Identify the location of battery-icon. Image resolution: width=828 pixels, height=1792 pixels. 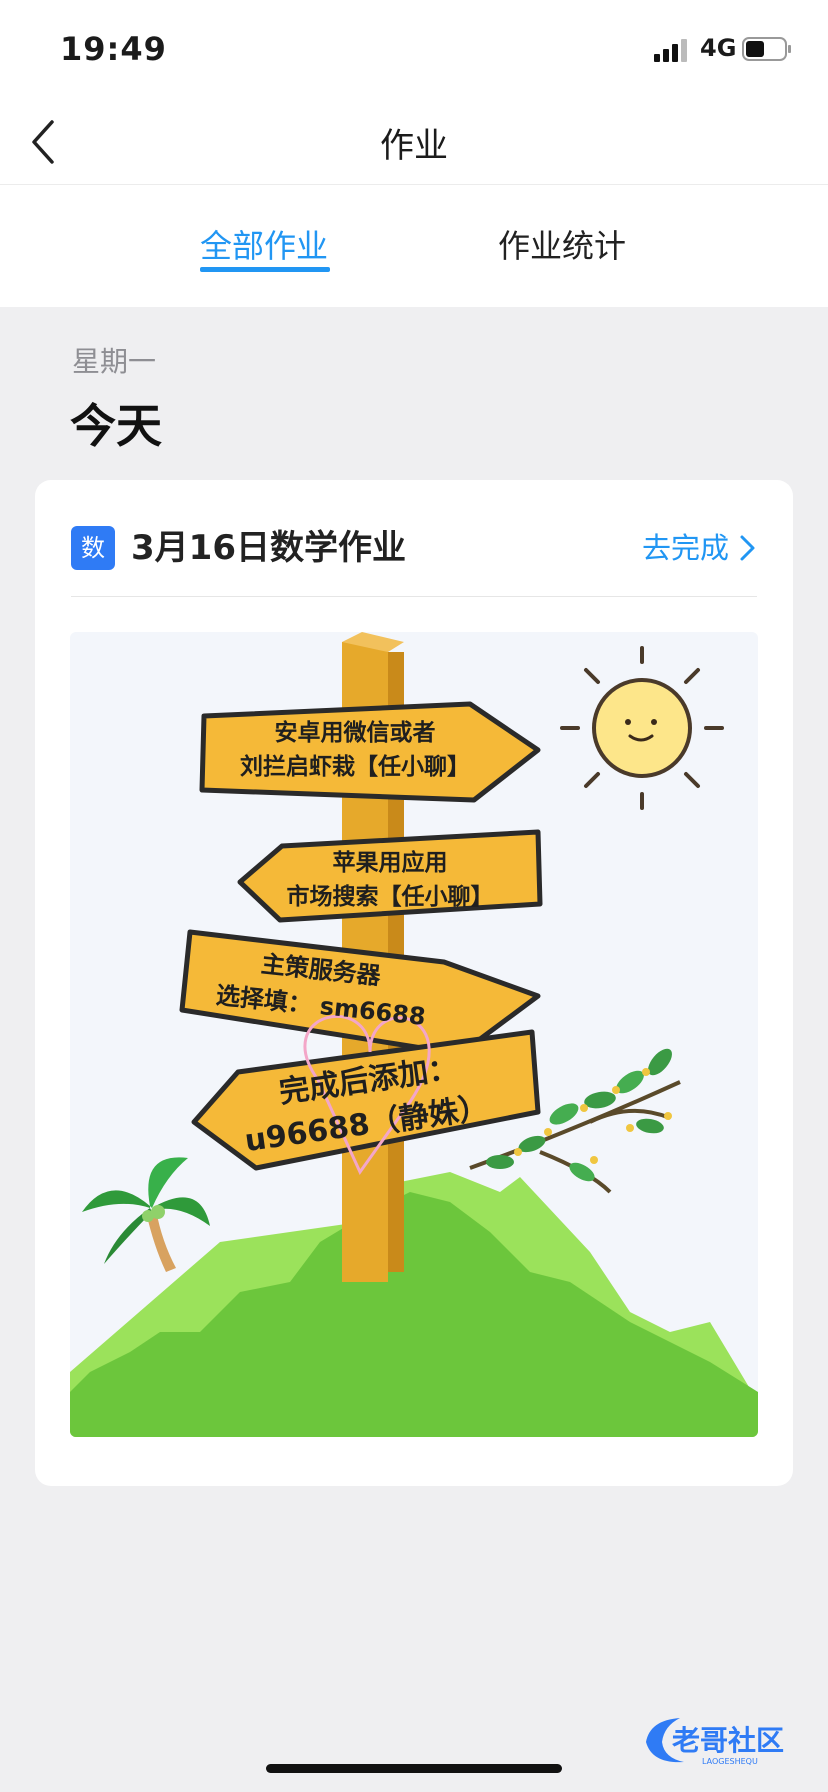
(766, 49).